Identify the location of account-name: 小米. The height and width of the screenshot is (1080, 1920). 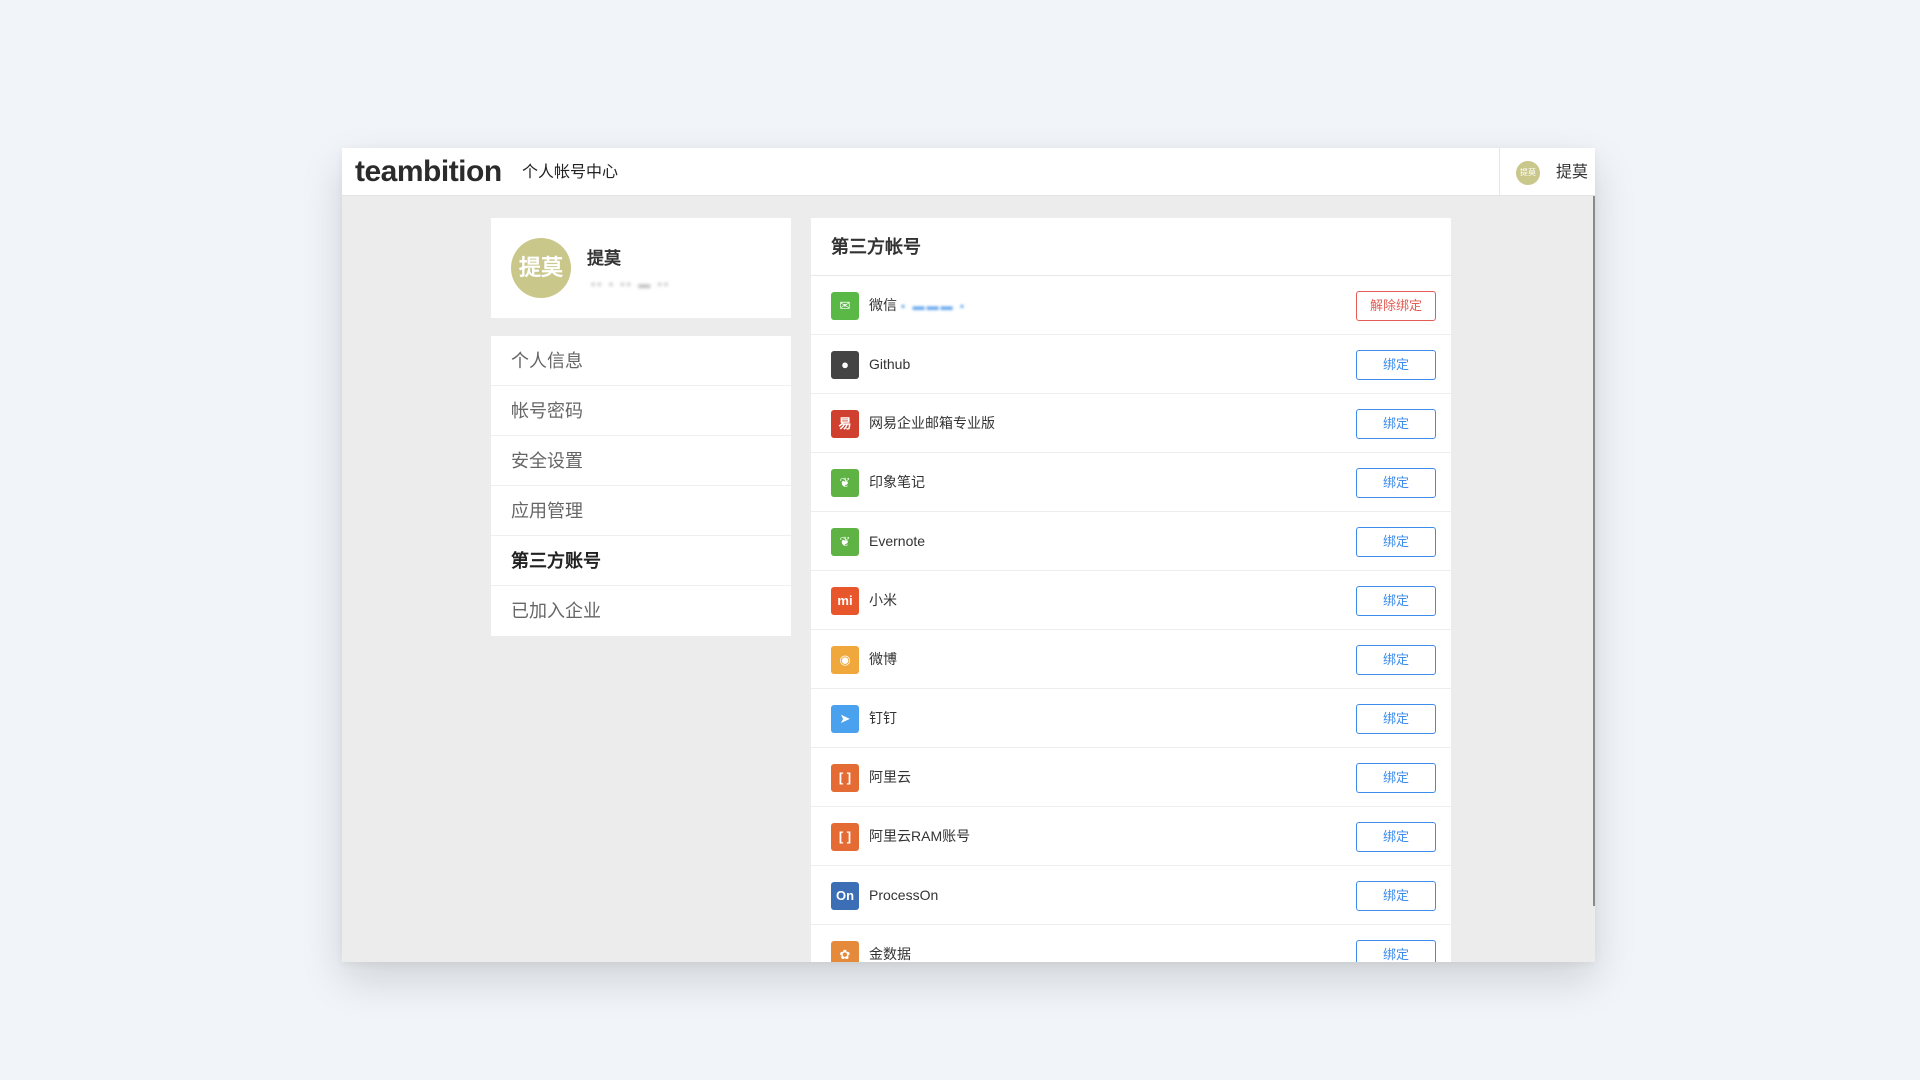
(883, 600).